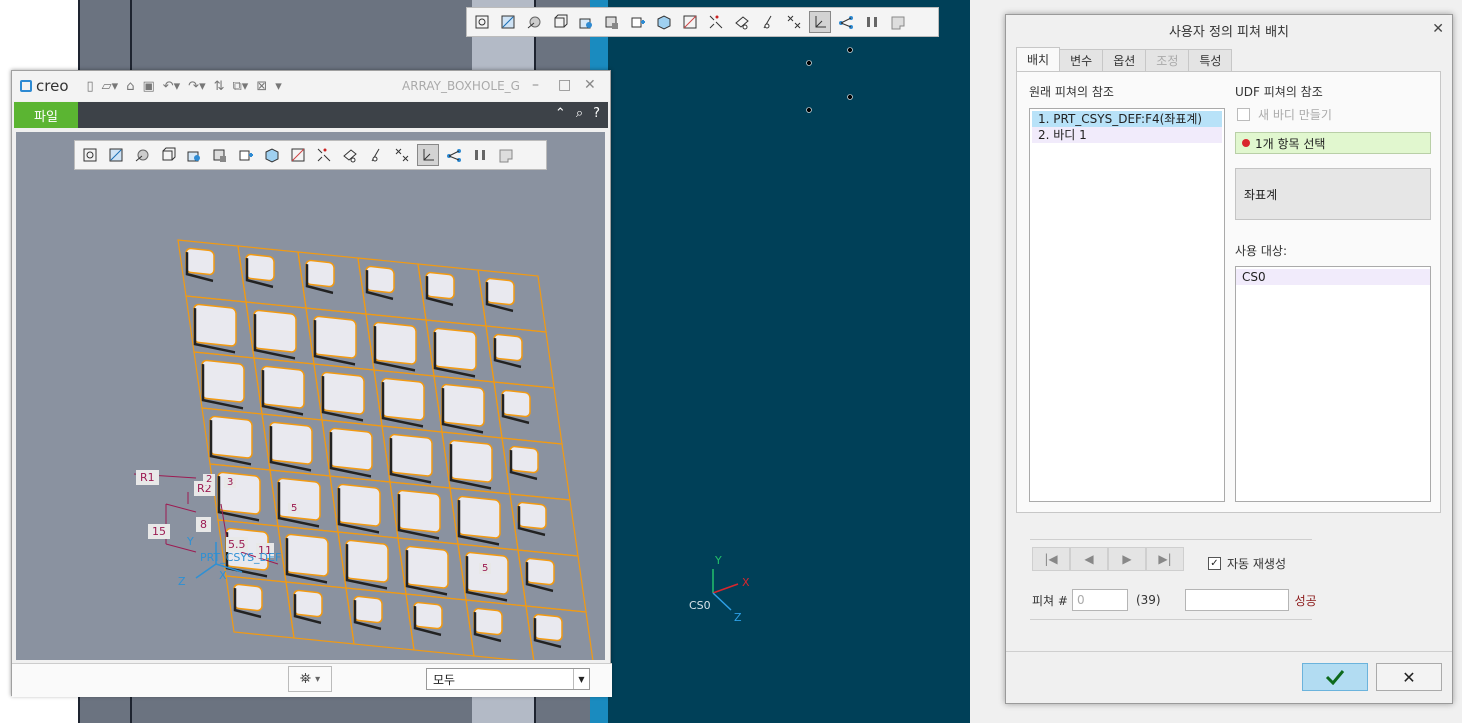  I want to click on close-window-icon: ⊠, so click(261, 86).